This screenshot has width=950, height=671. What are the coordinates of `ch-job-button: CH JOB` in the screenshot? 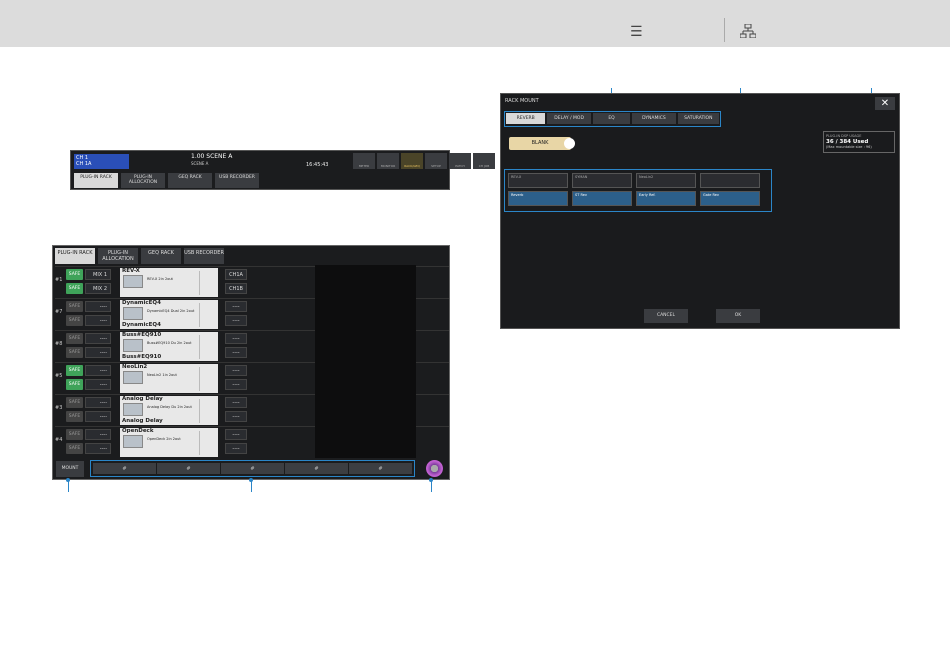 It's located at (484, 161).